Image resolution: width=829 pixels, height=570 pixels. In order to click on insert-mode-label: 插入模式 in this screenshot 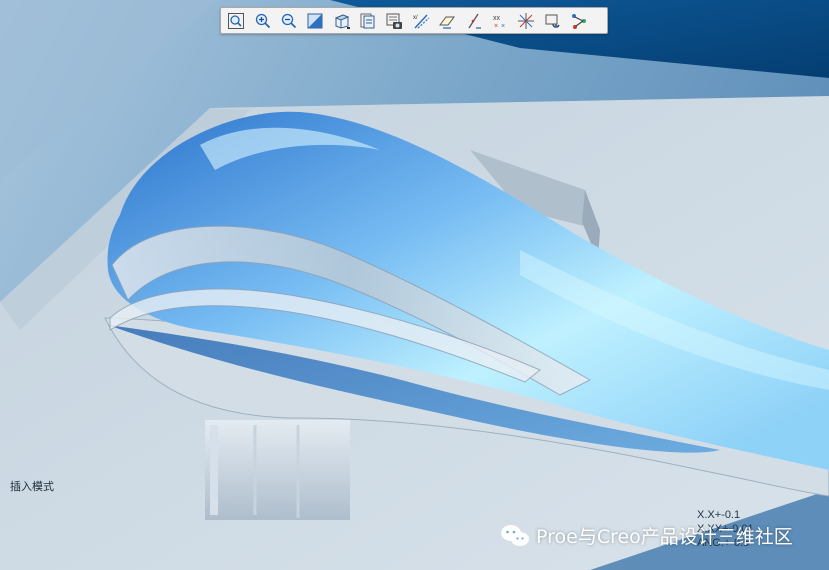, I will do `click(32, 486)`.